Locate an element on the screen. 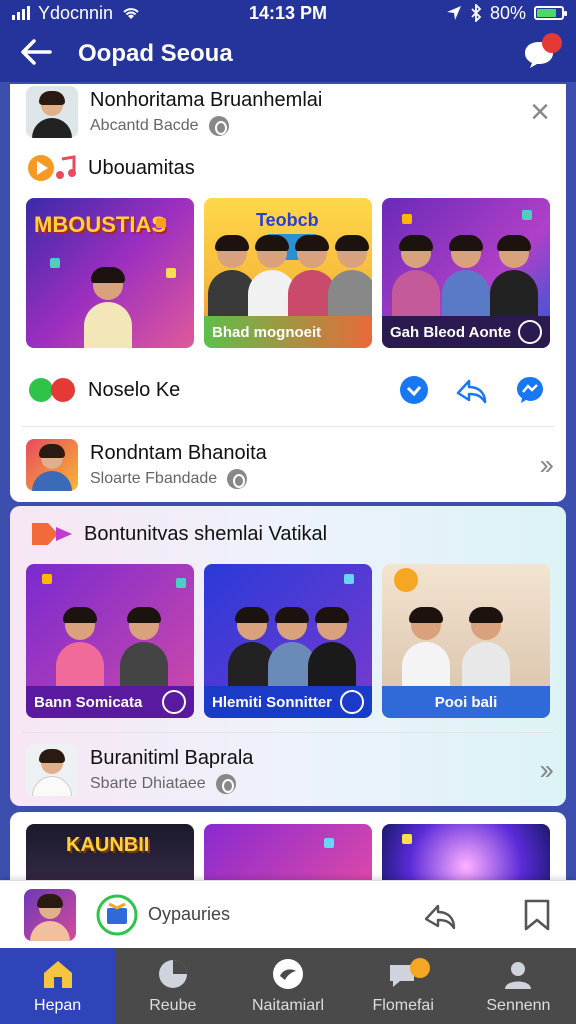 The height and width of the screenshot is (1024, 576). check-circle-icon is located at coordinates (414, 390).